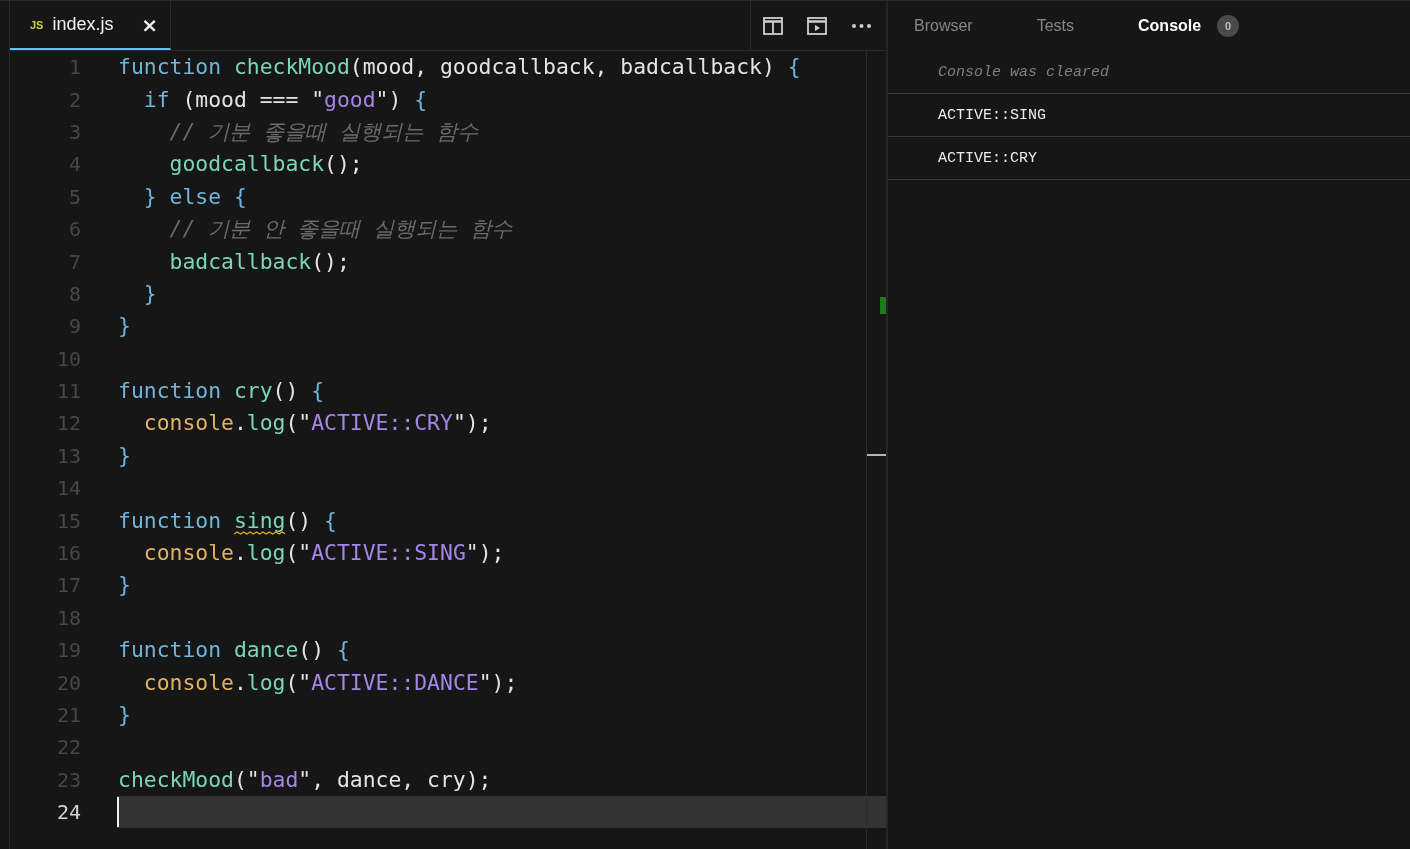  Describe the element at coordinates (1055, 26) in the screenshot. I see `panel-tab: Tests` at that location.